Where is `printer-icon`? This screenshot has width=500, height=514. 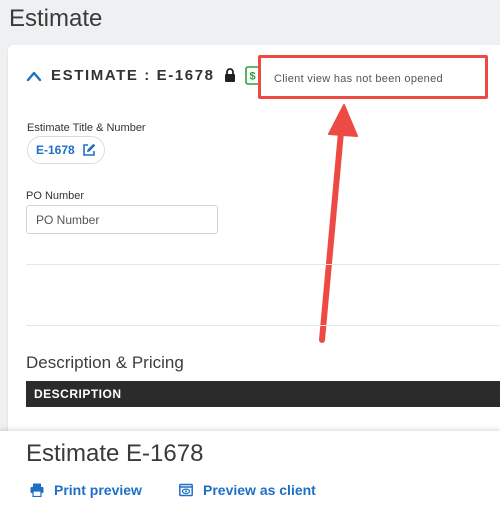 printer-icon is located at coordinates (37, 490).